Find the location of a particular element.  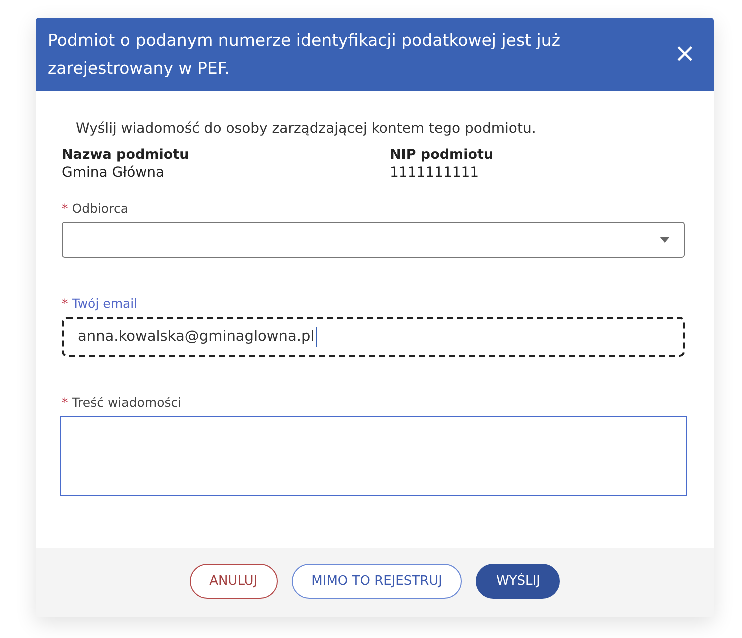

info-label: NIP podmiotu is located at coordinates (442, 155).